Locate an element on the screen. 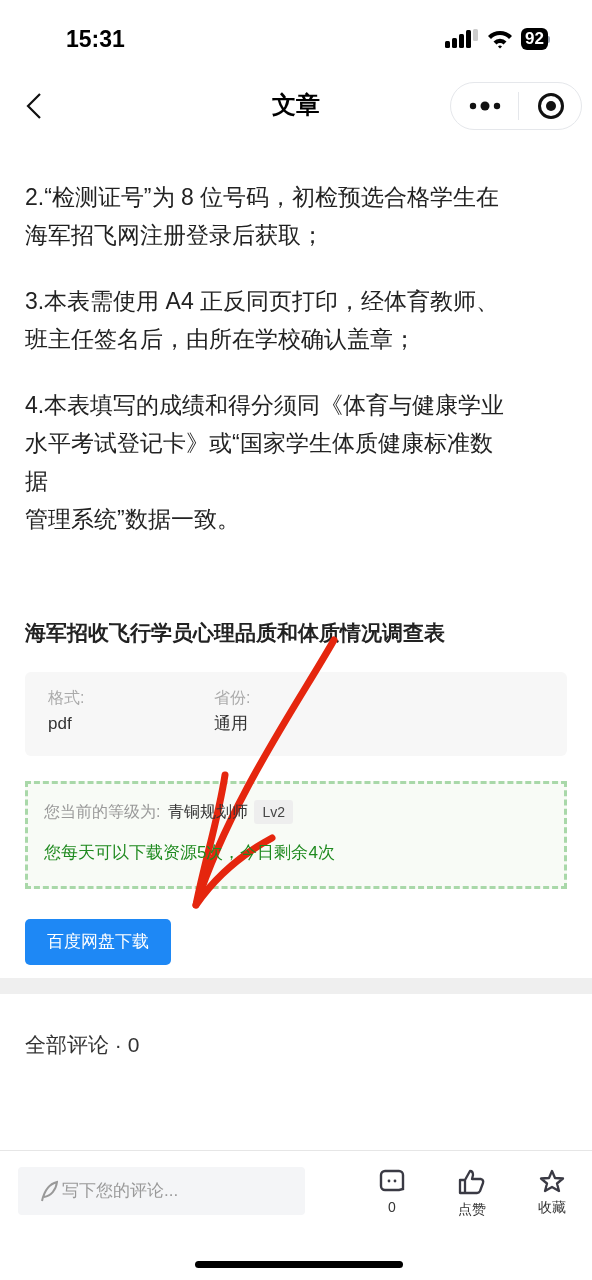  download-button: 百度网盘下载 is located at coordinates (98, 942).